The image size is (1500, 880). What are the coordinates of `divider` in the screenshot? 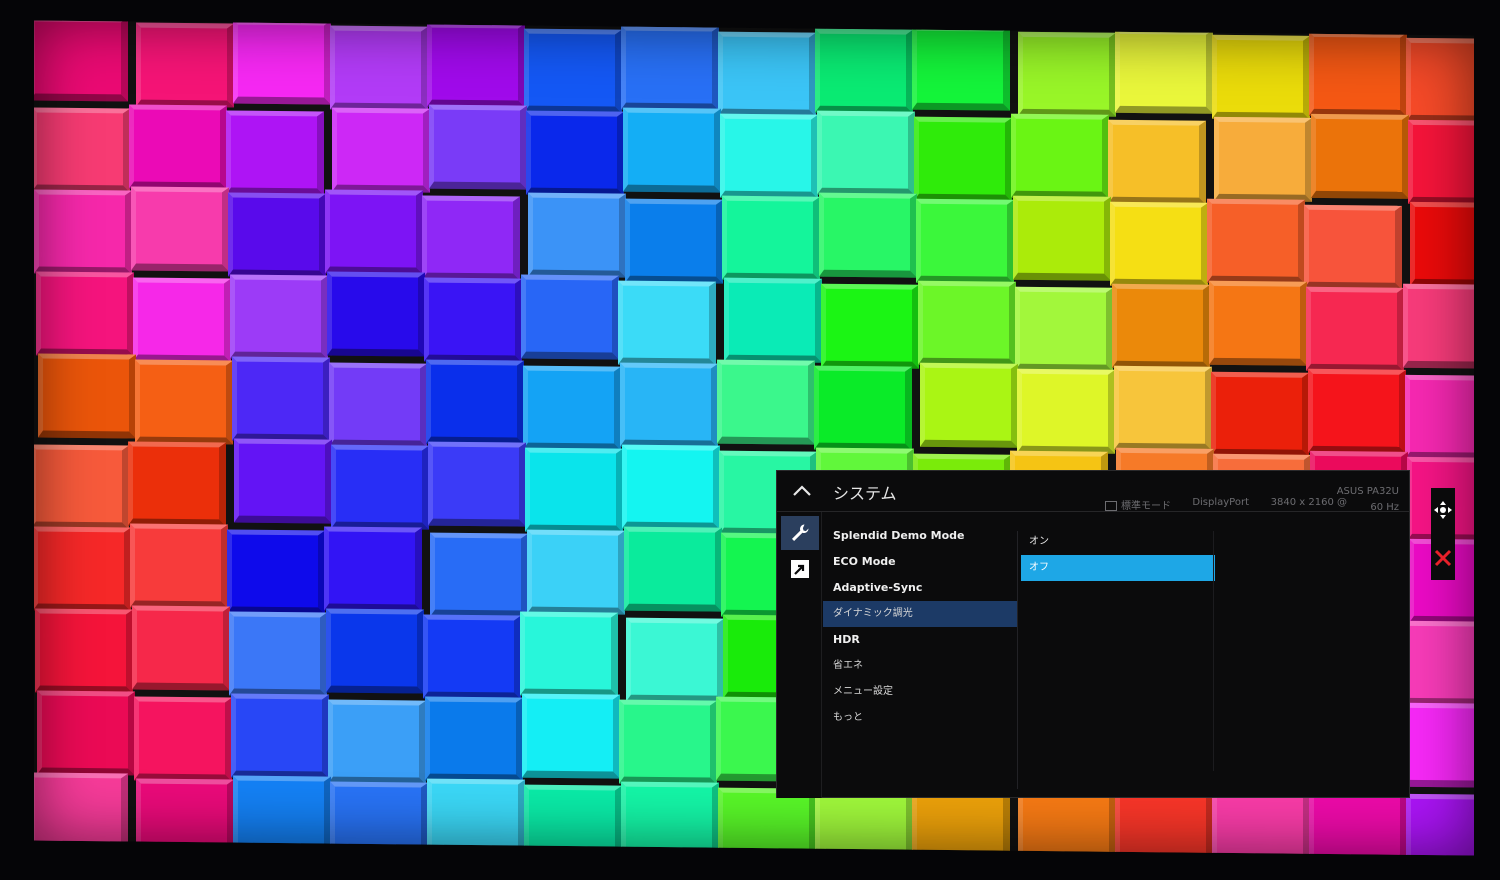 It's located at (1017, 660).